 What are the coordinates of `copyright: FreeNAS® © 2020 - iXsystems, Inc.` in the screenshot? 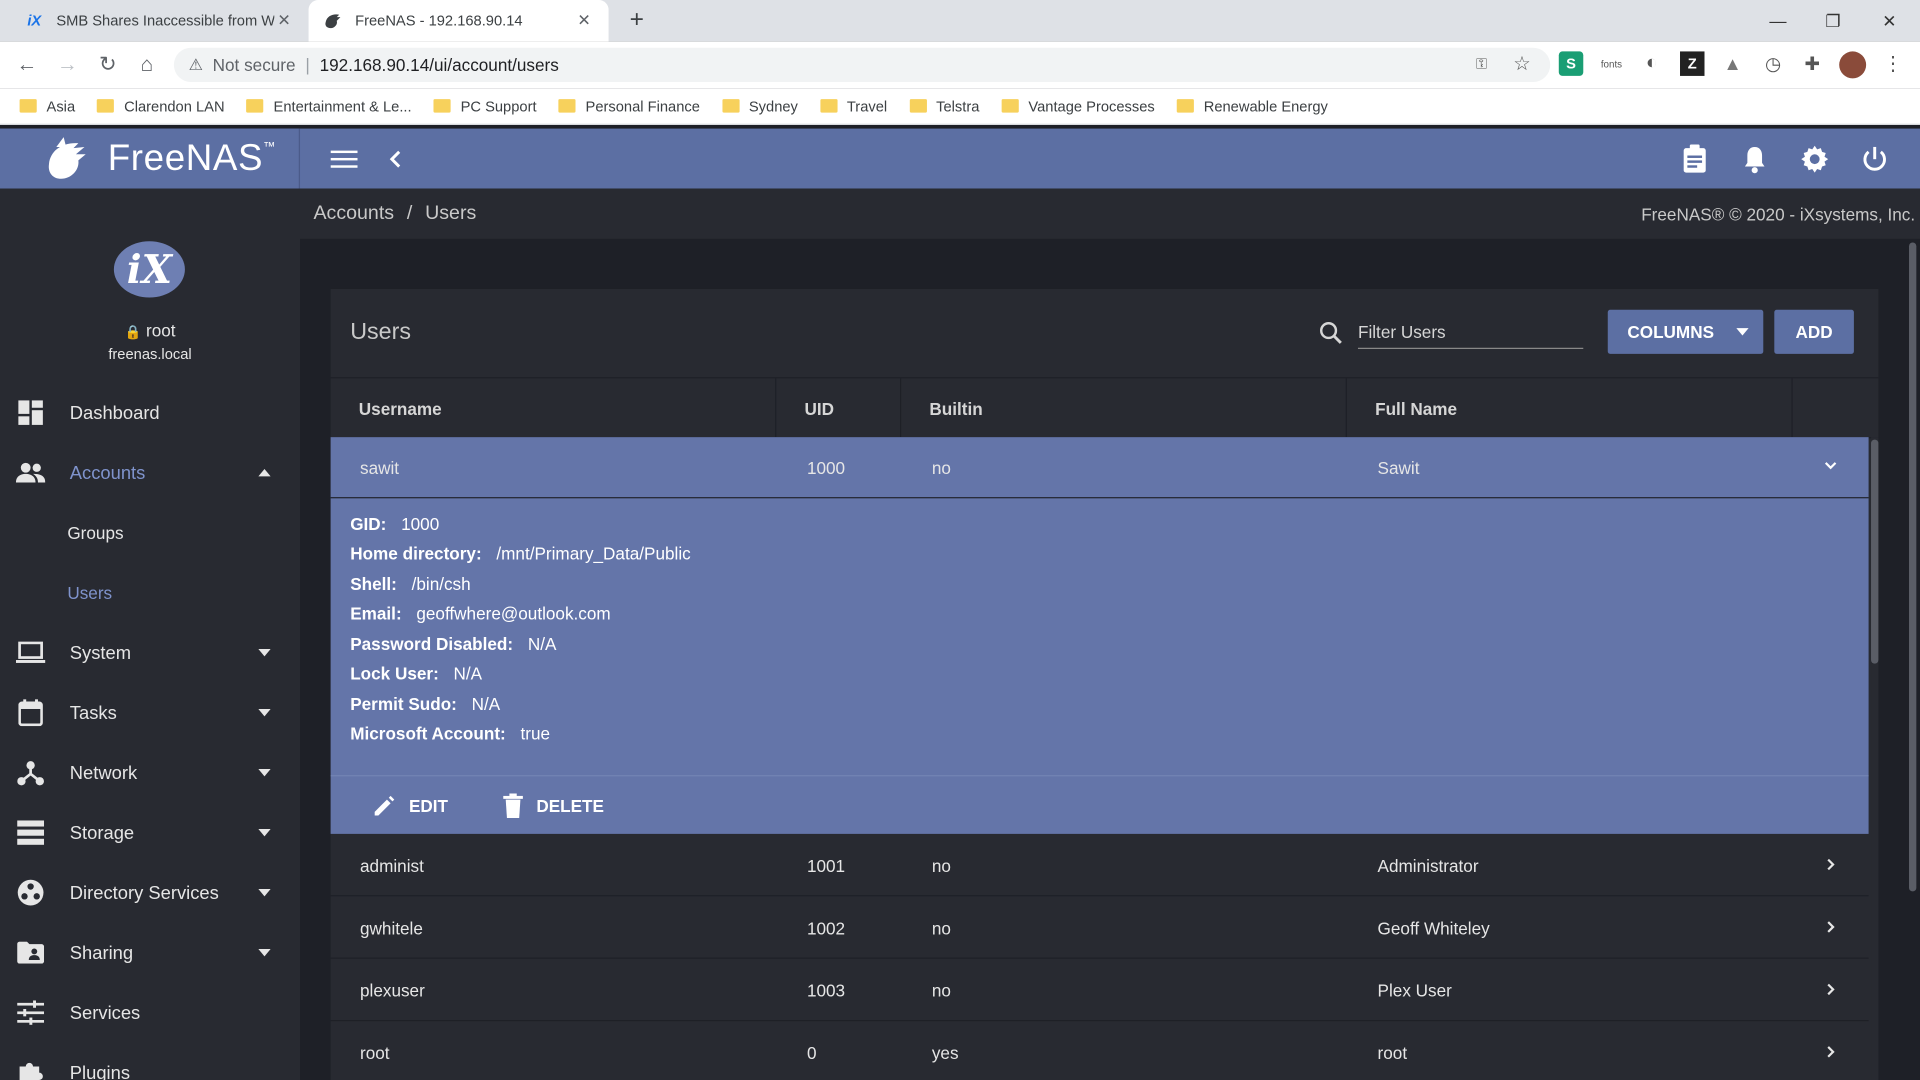 It's located at (1778, 214).